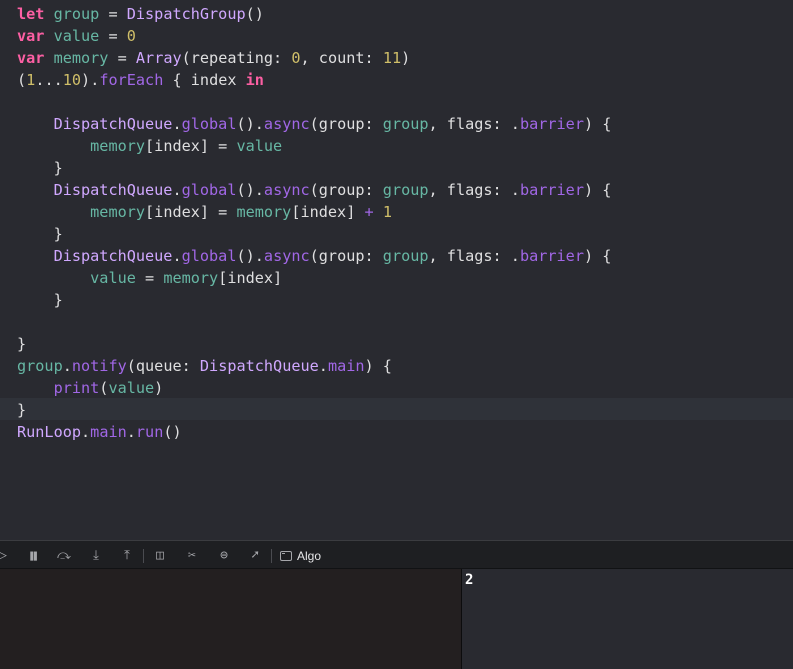  I want to click on terminal-icon, so click(286, 555).